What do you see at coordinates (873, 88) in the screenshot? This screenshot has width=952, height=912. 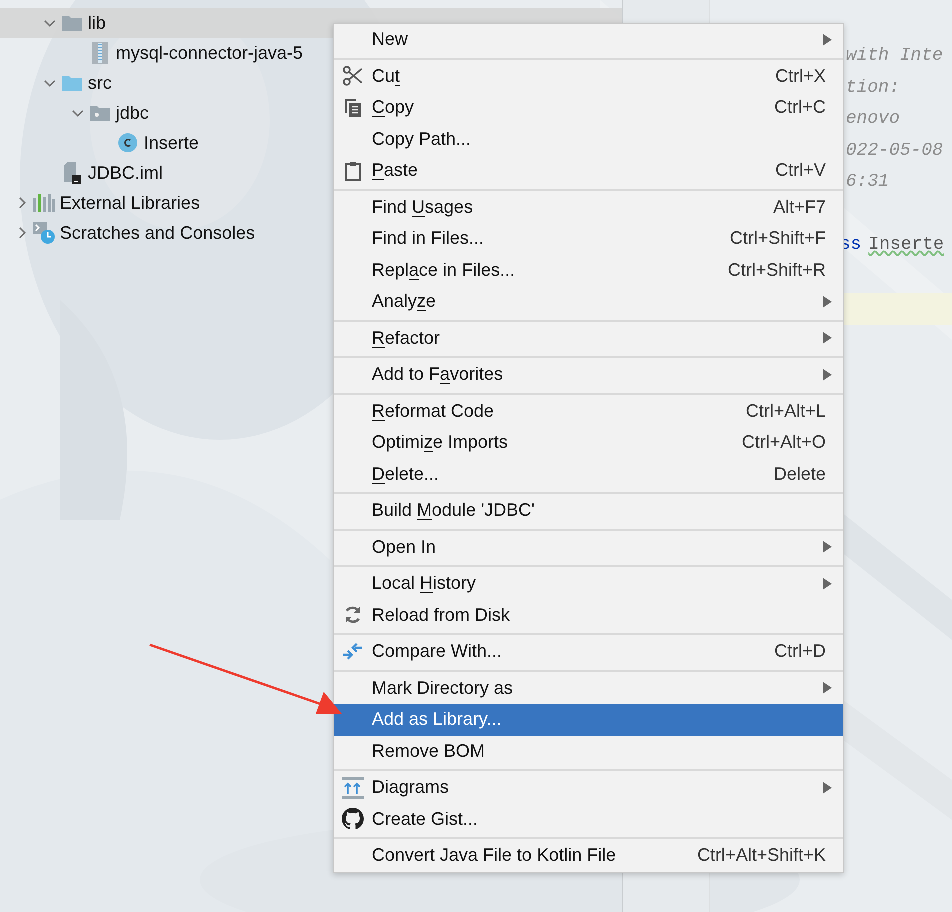 I see `code-comment: tion:` at bounding box center [873, 88].